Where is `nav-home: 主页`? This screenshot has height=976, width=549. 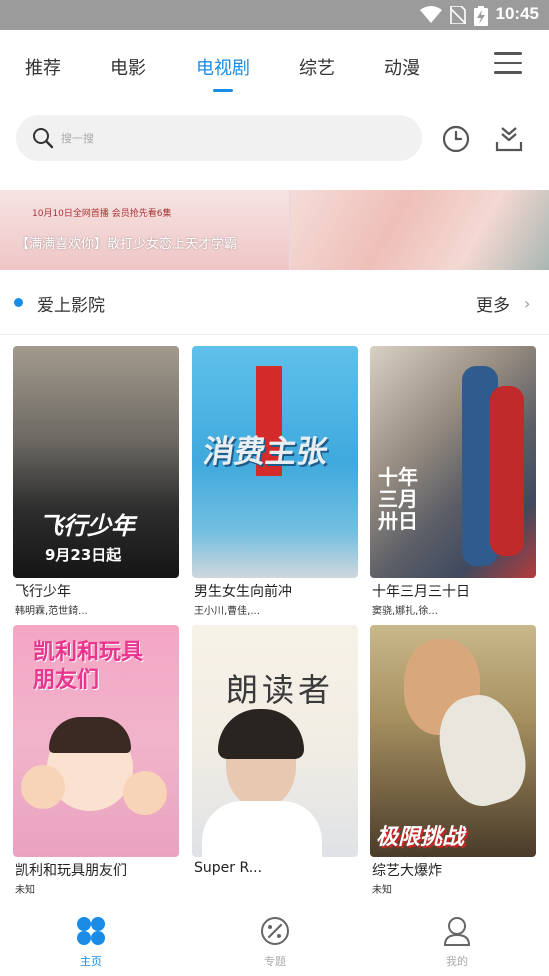
nav-home: 主页 is located at coordinates (91, 942).